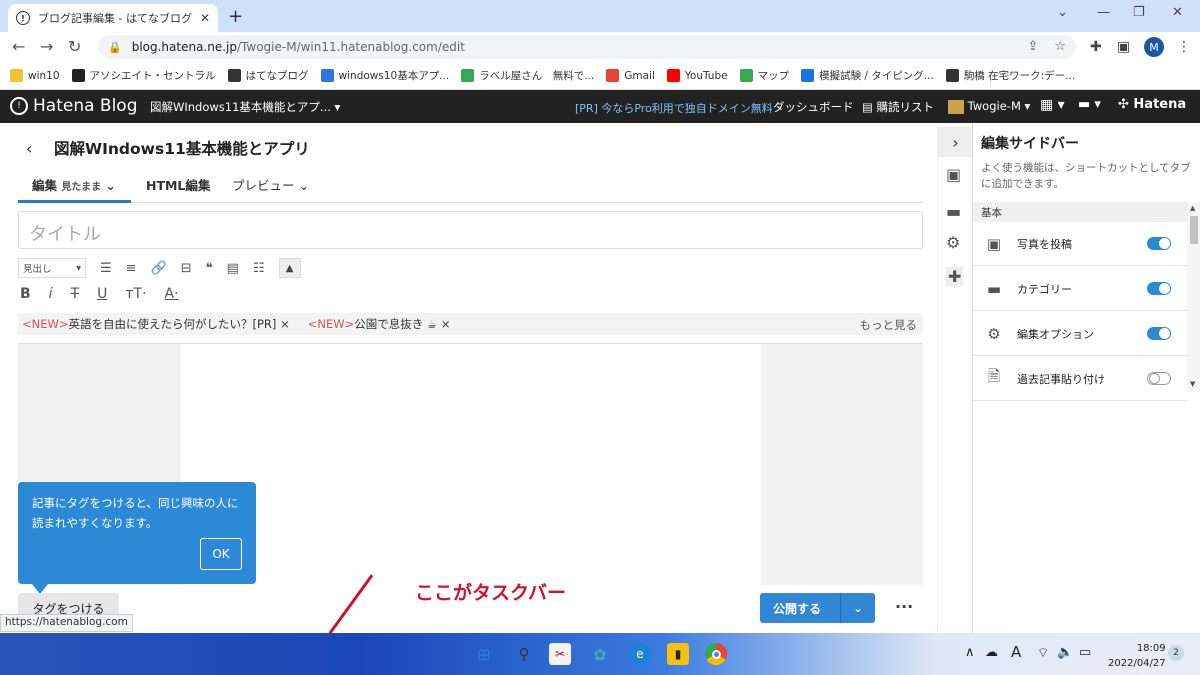 The image size is (1200, 675). Describe the element at coordinates (143, 75) in the screenshot. I see `bookmark-item: アソシエイト・セントラル` at that location.